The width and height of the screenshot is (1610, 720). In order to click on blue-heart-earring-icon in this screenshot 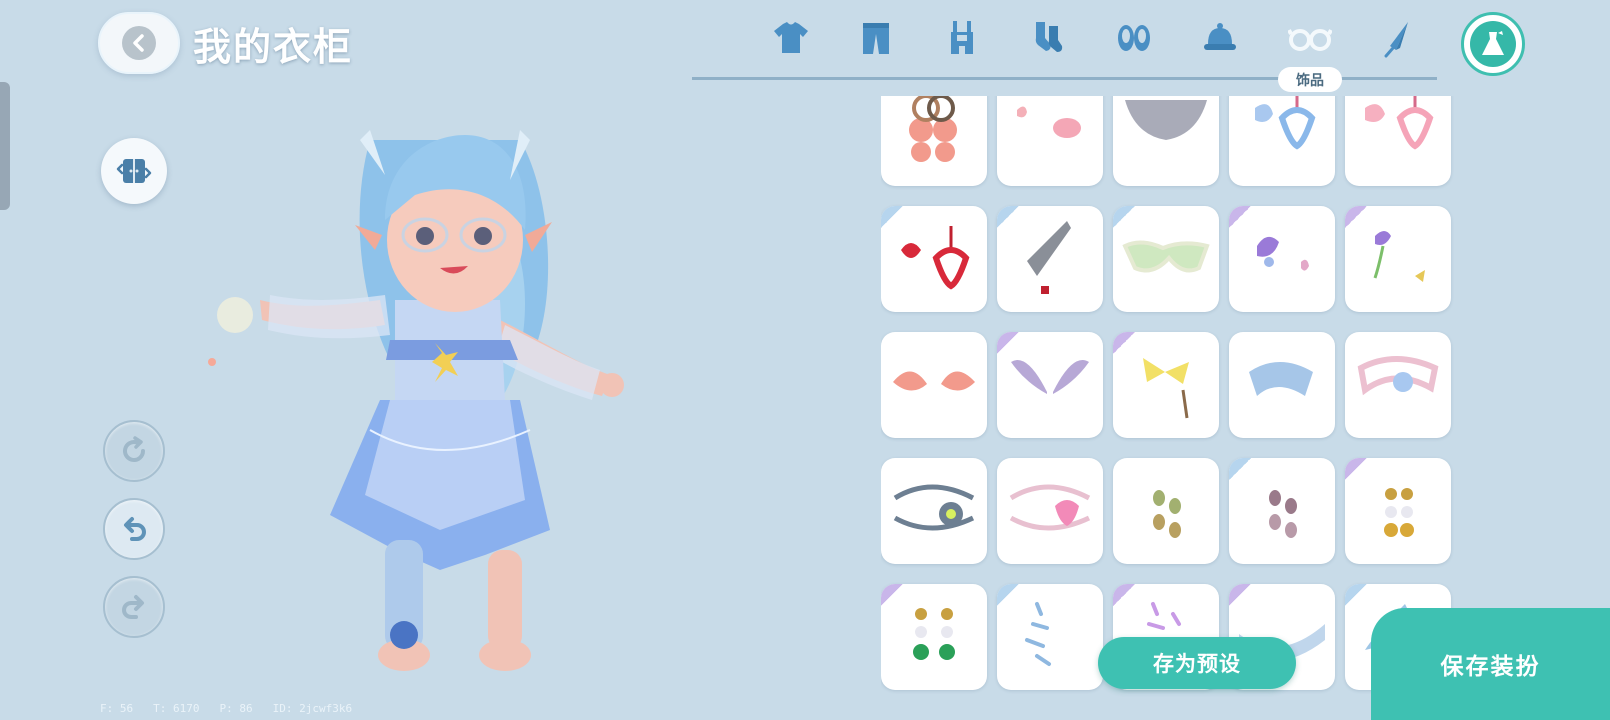, I will do `click(1285, 123)`.